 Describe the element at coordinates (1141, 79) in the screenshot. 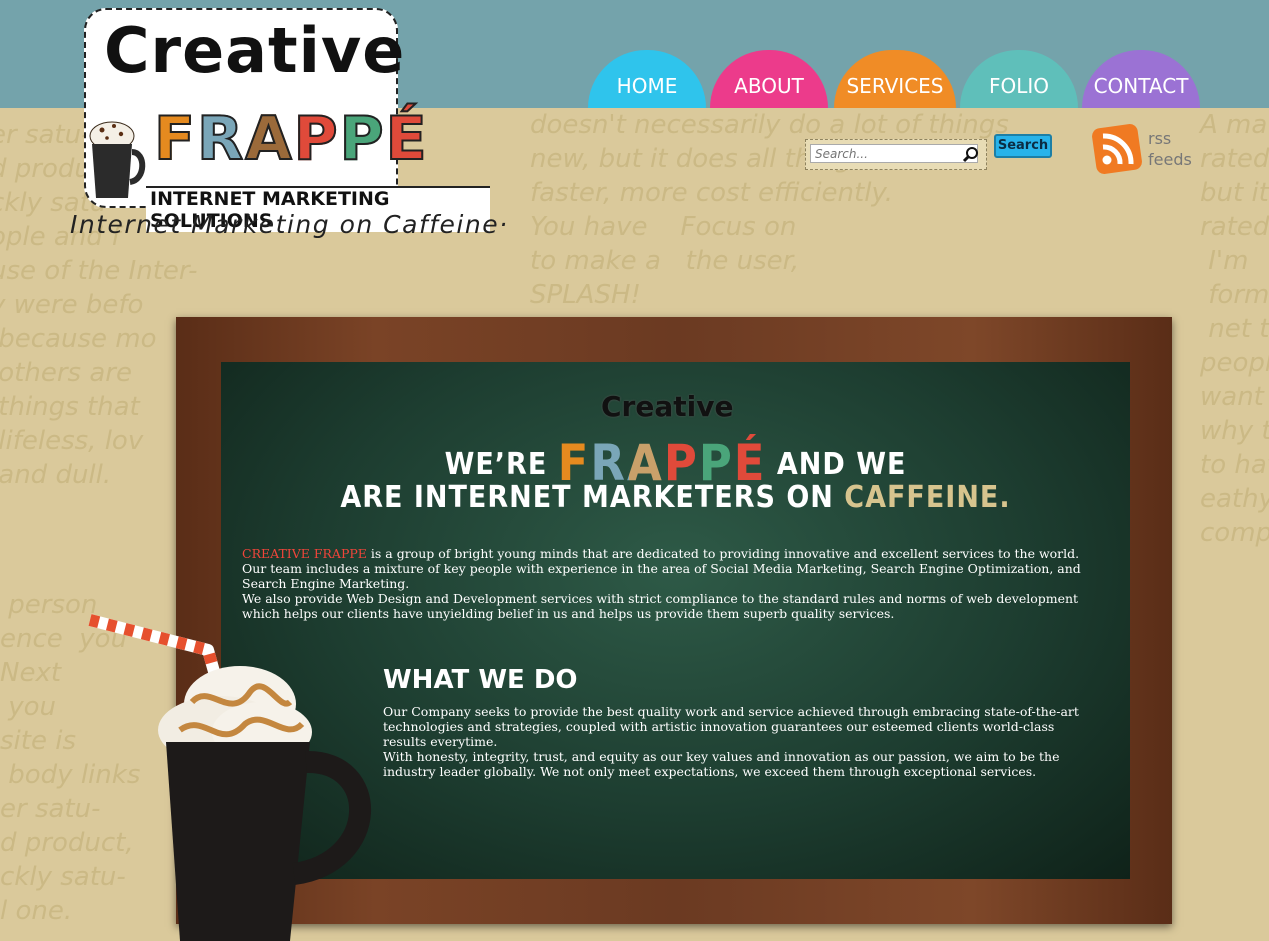

I see `nav-contact: CONTACT` at that location.